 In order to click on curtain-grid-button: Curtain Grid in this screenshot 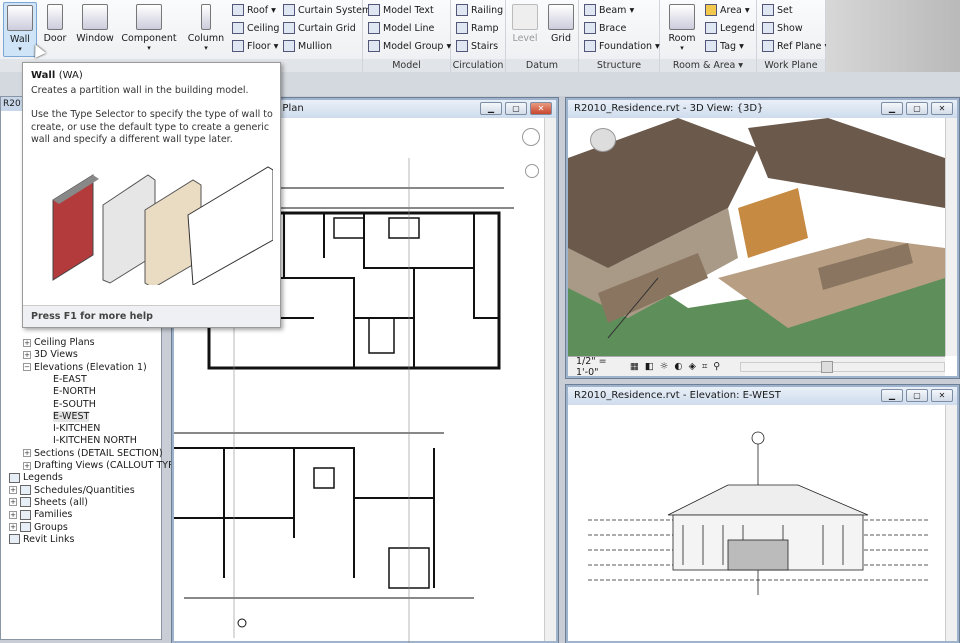, I will do `click(319, 28)`.